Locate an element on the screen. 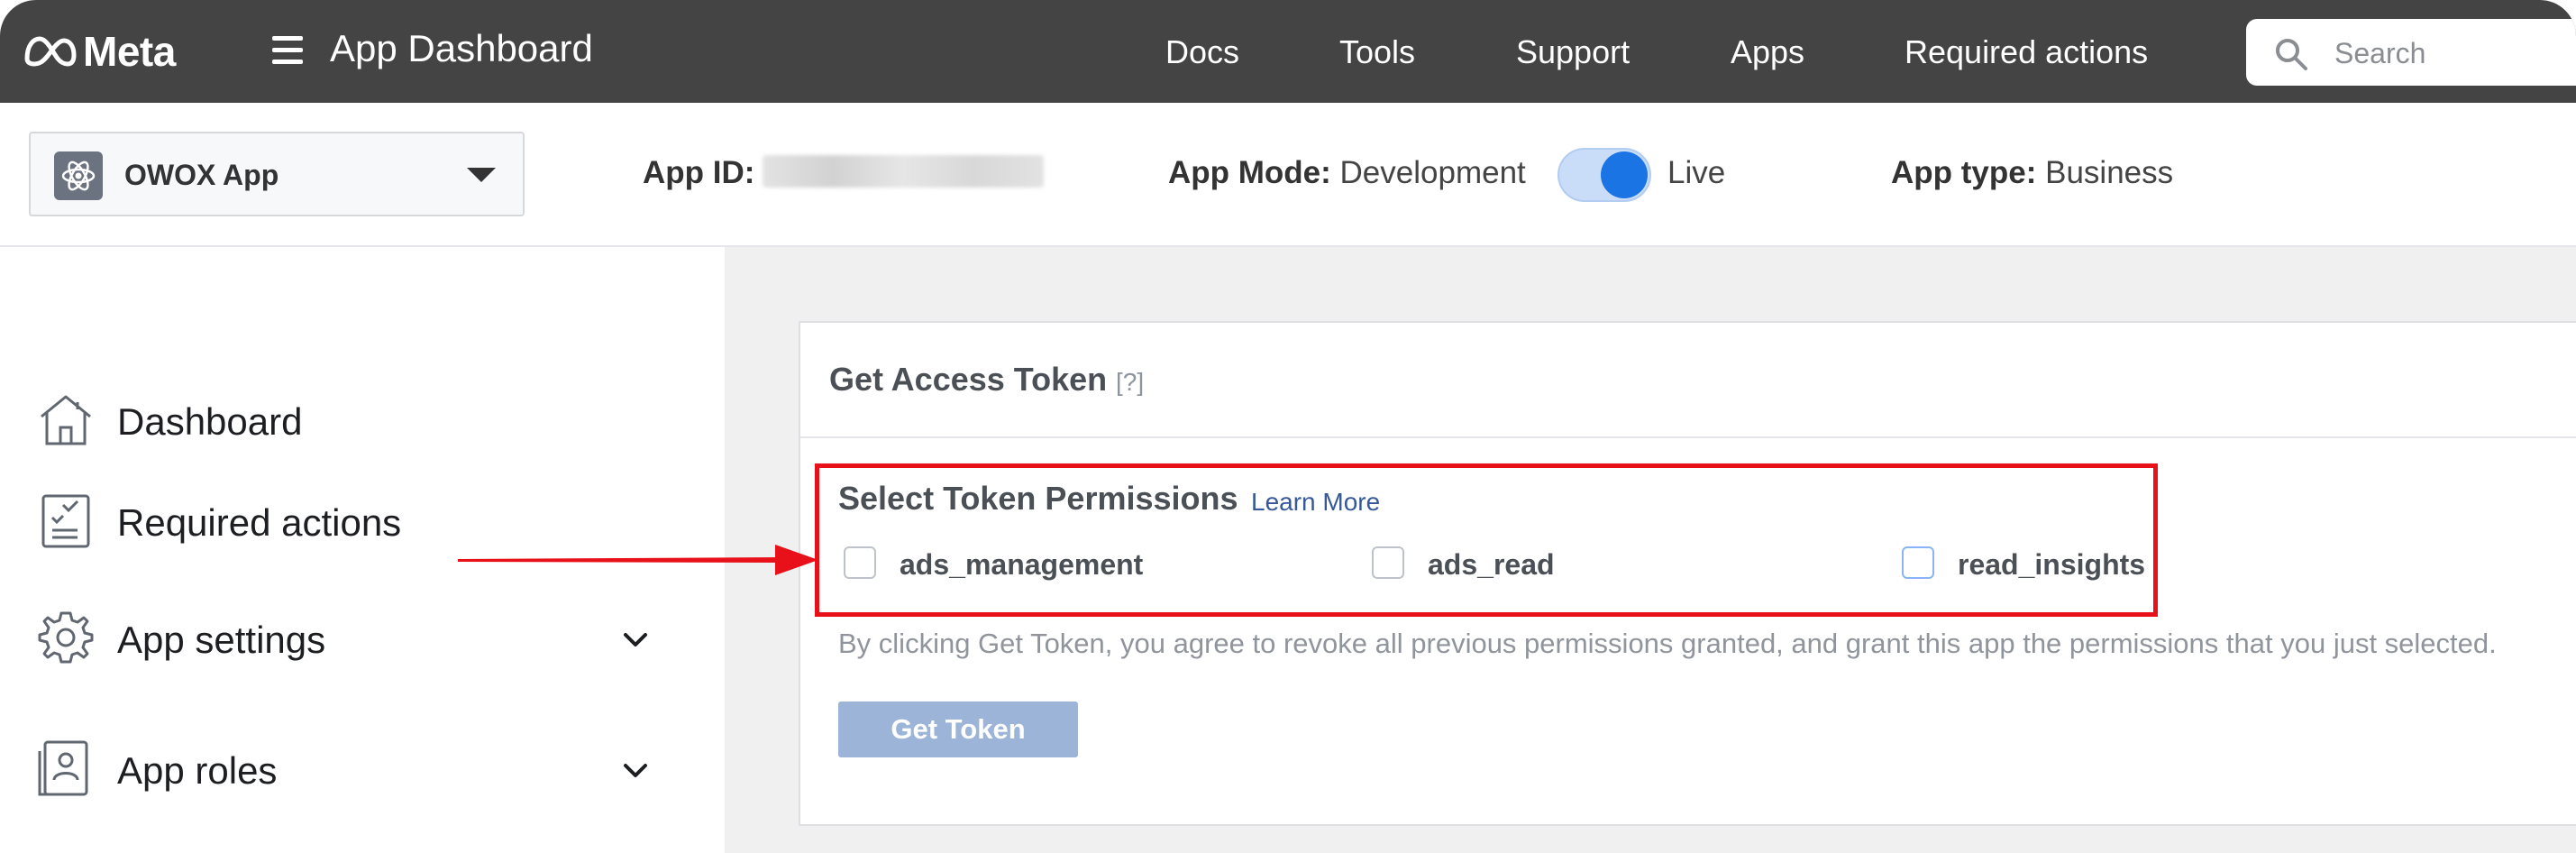  permission-label: ads_read is located at coordinates (1491, 564).